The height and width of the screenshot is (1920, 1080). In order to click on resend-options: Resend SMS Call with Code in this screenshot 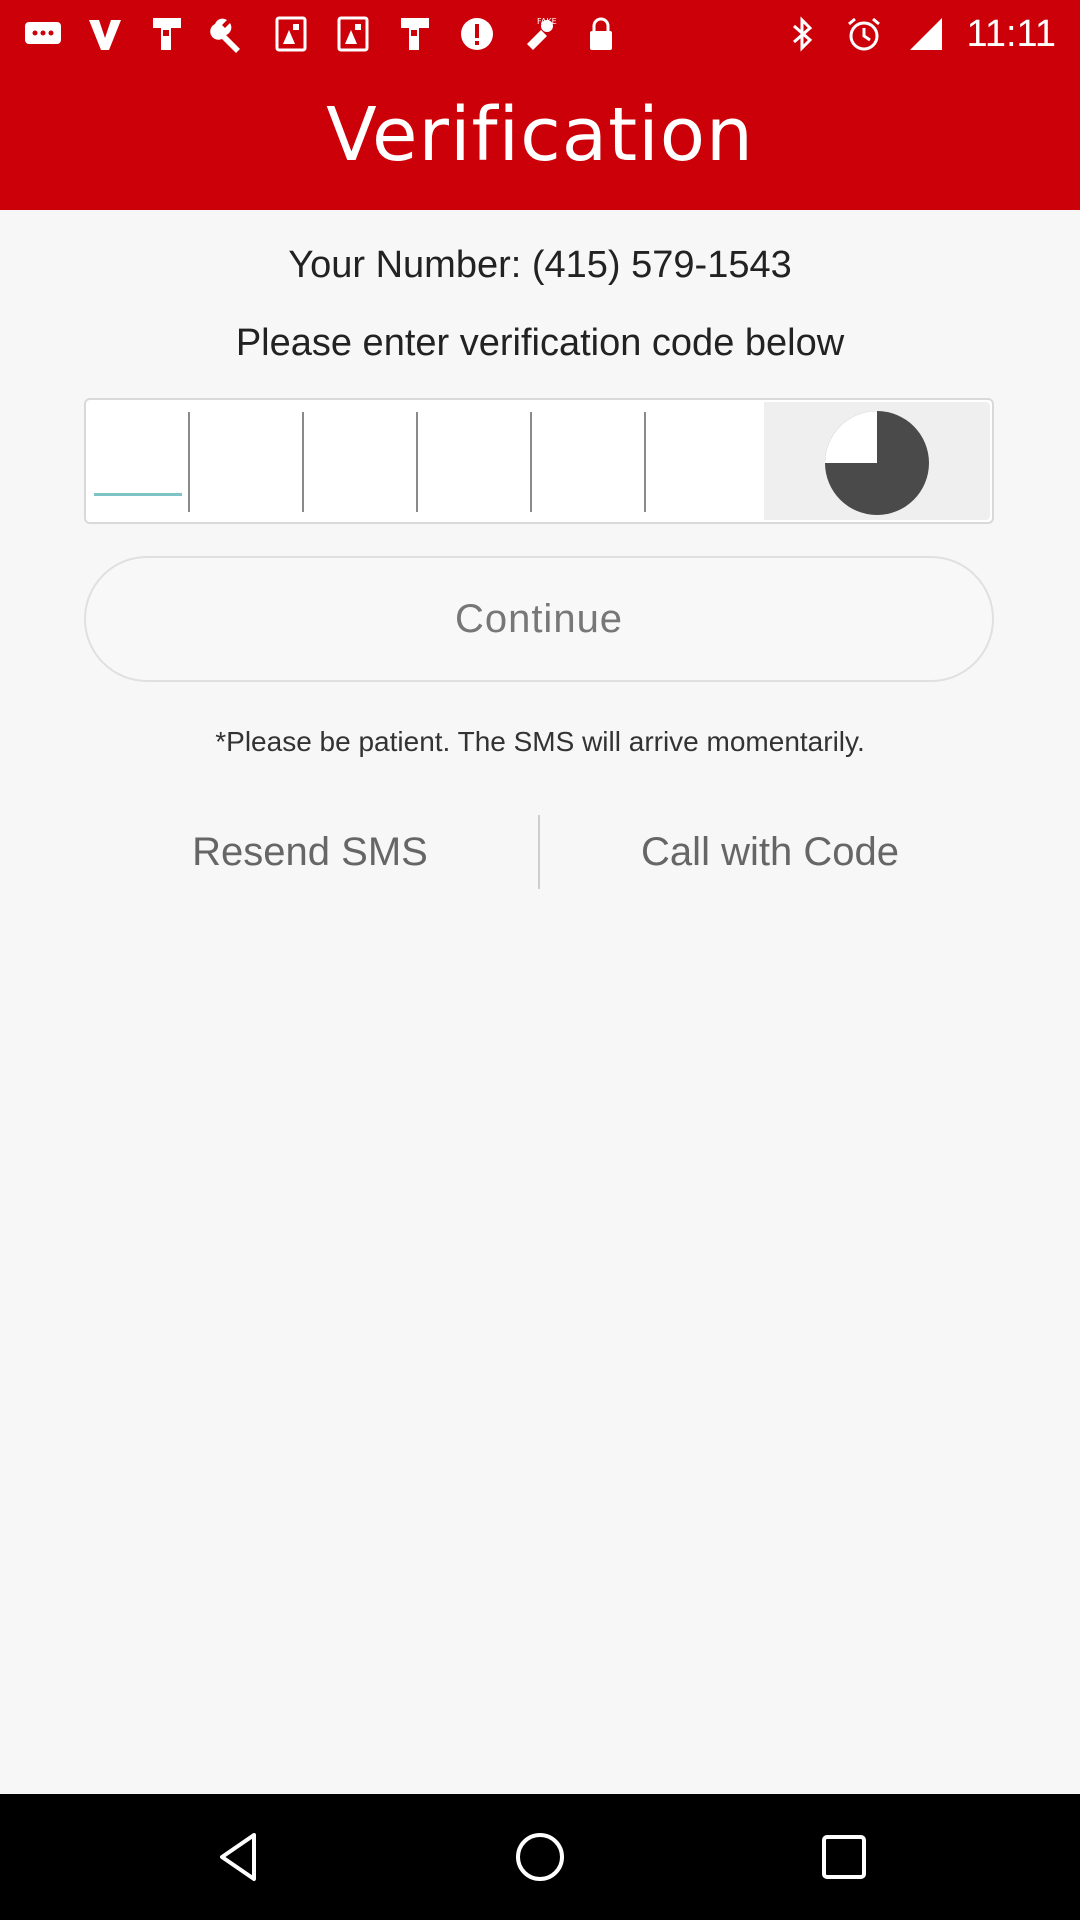, I will do `click(540, 852)`.